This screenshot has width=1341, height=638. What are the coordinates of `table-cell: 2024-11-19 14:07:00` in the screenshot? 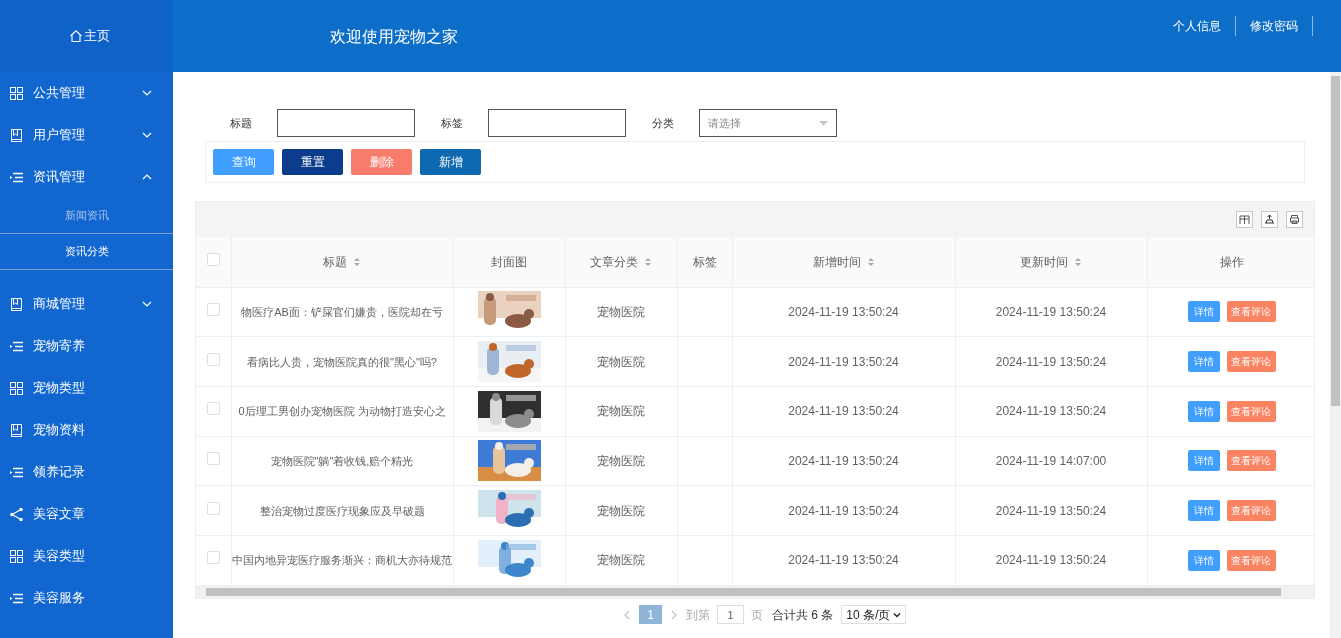 It's located at (1051, 460).